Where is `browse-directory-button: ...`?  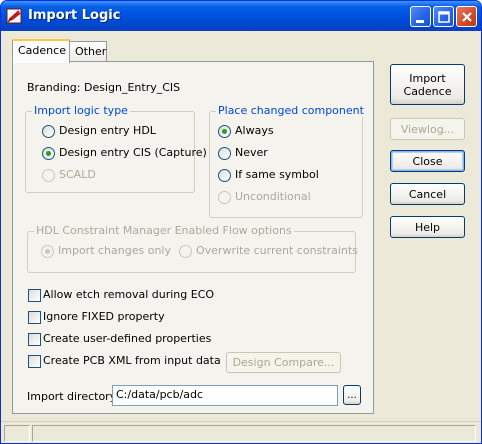 browse-directory-button: ... is located at coordinates (352, 395).